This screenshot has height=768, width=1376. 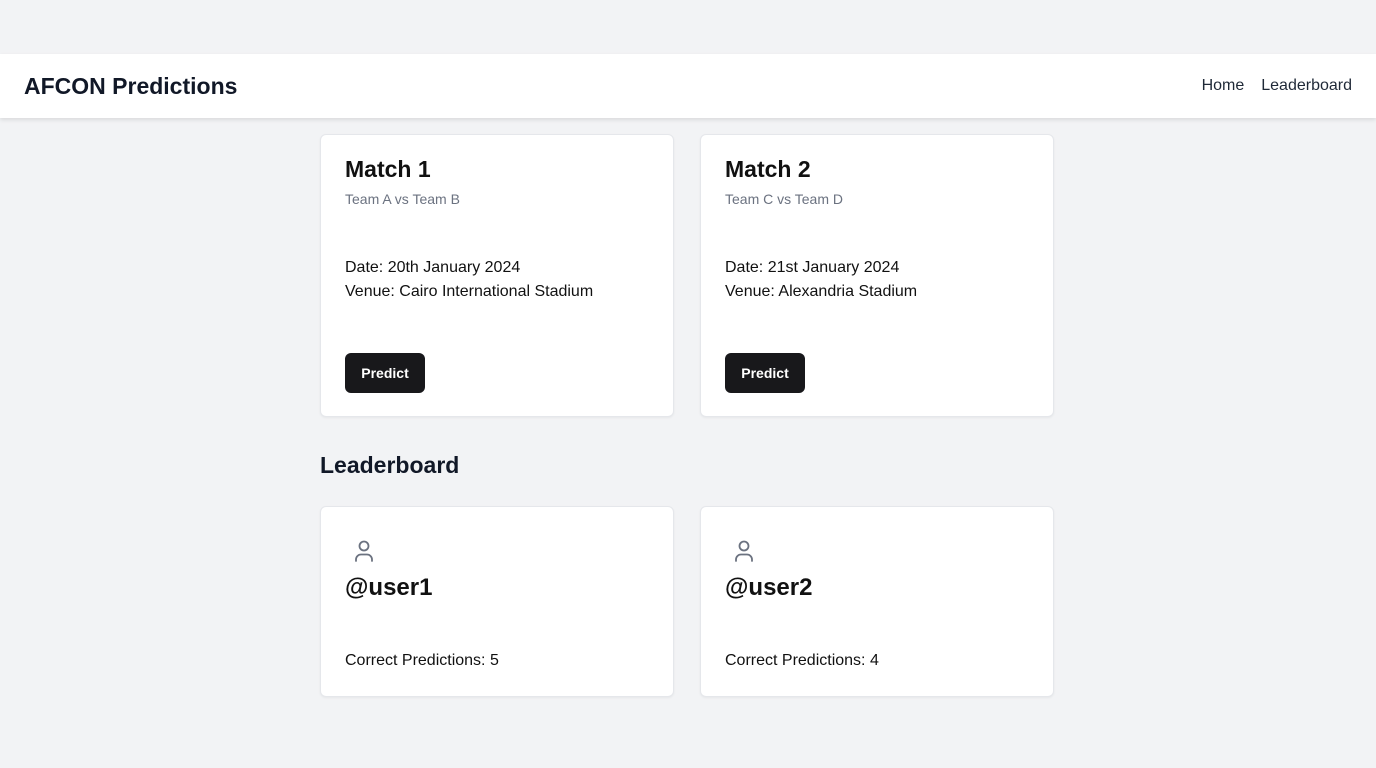 I want to click on top-navbar: AFCON Predictions Home Leaderboard, so click(x=688, y=86).